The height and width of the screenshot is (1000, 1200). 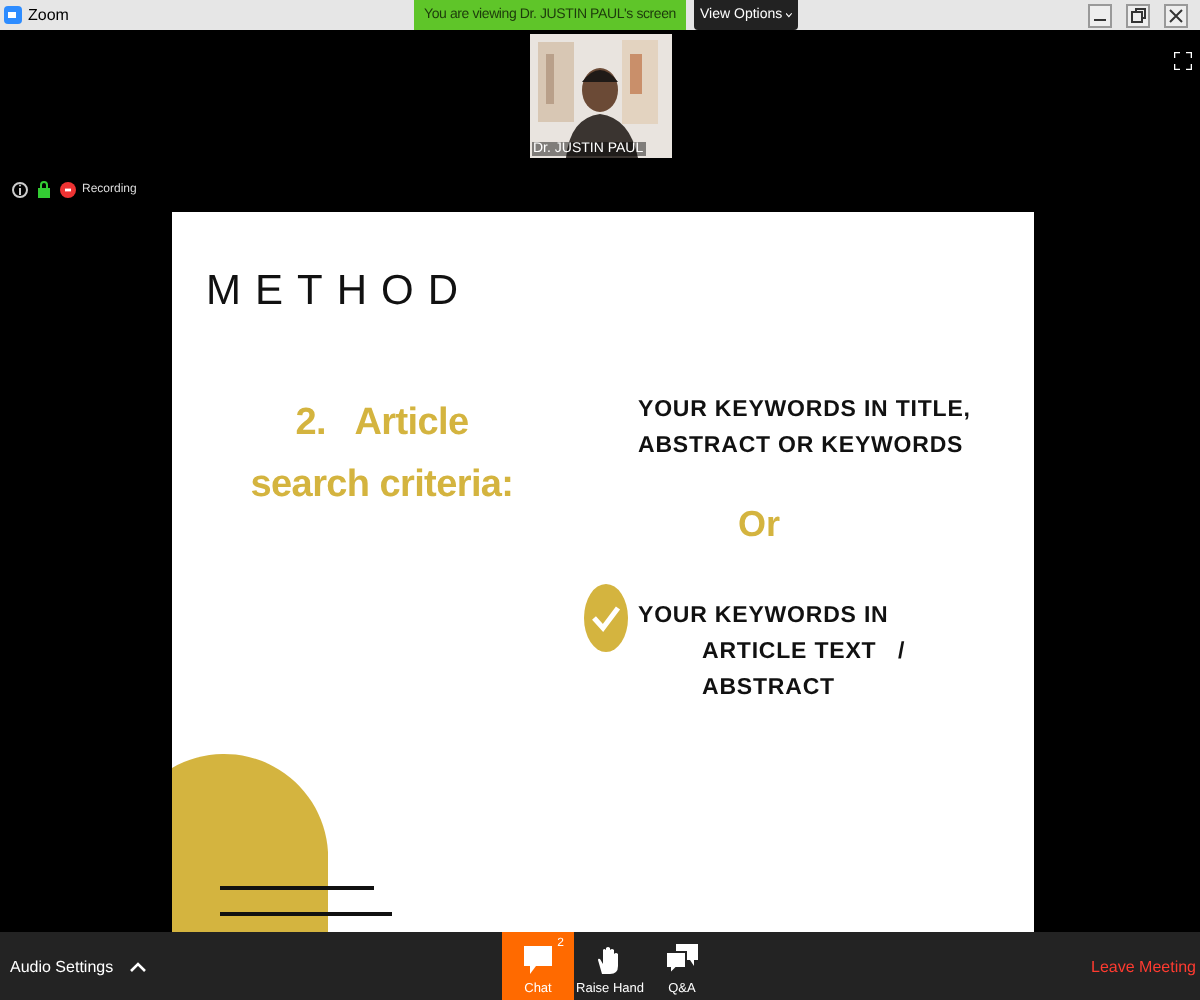 I want to click on window-title: Zoom, so click(x=48, y=15).